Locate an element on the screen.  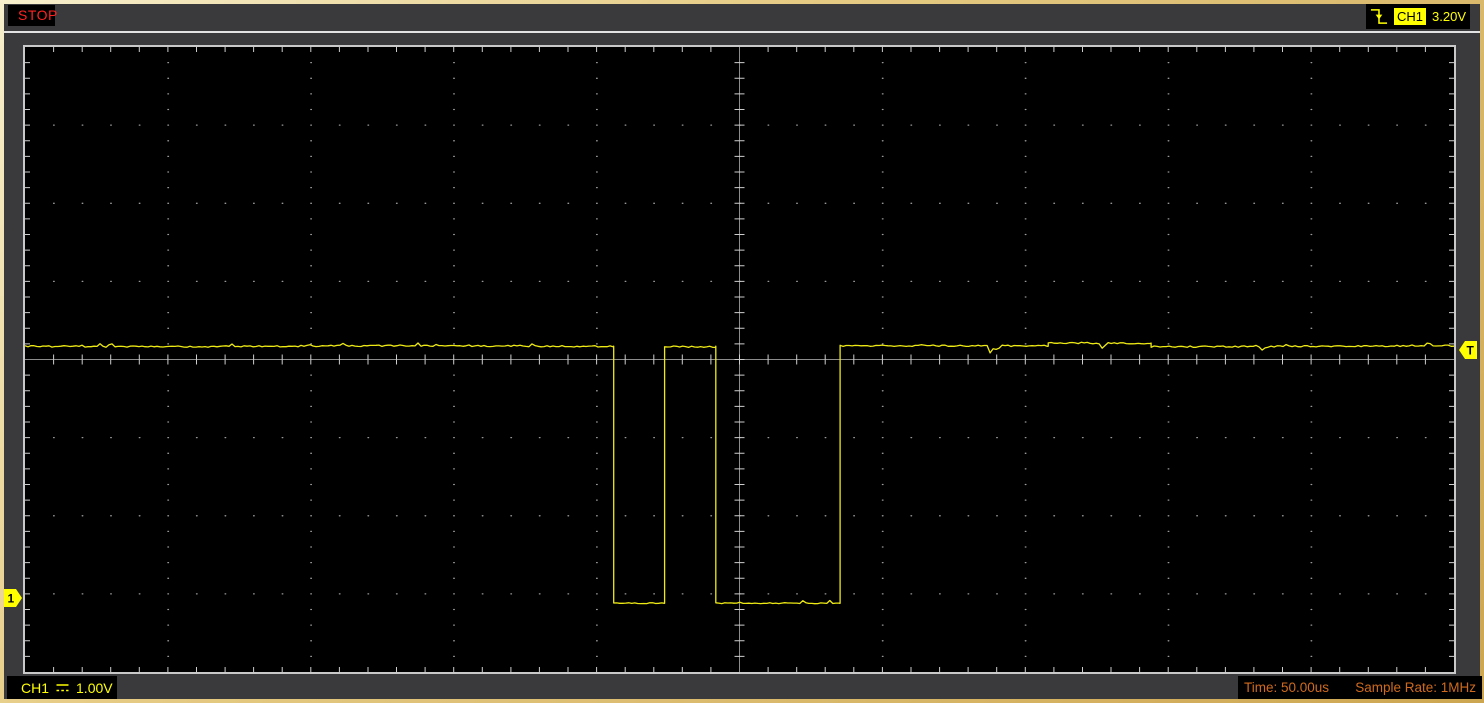
trigger-marker-icon: T is located at coordinates (1468, 350).